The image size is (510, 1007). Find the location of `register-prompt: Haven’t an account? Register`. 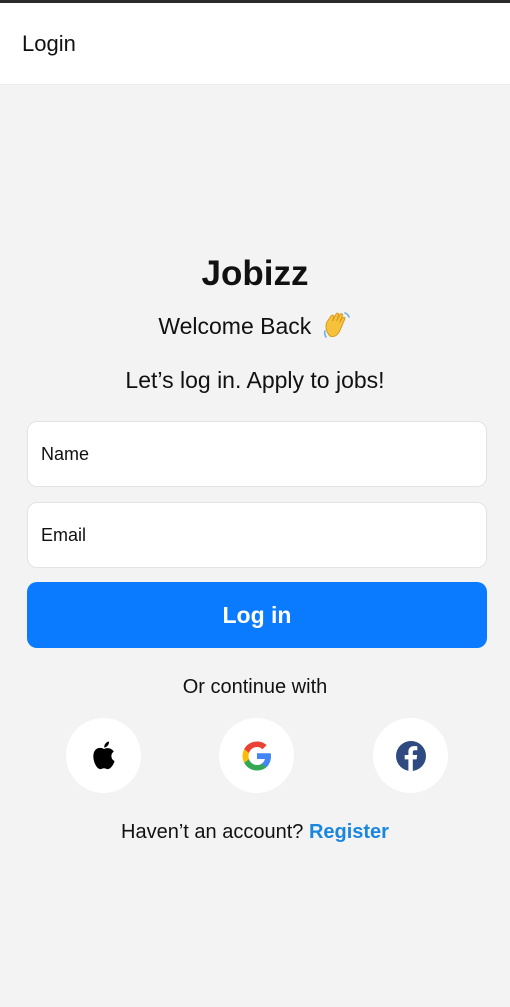

register-prompt: Haven’t an account? Register is located at coordinates (255, 832).